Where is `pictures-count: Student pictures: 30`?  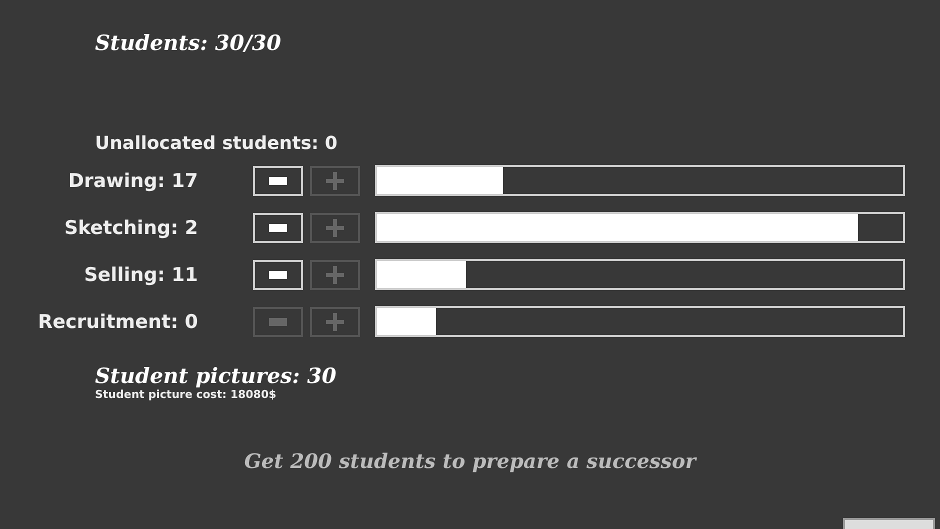 pictures-count: Student pictures: 30 is located at coordinates (216, 375).